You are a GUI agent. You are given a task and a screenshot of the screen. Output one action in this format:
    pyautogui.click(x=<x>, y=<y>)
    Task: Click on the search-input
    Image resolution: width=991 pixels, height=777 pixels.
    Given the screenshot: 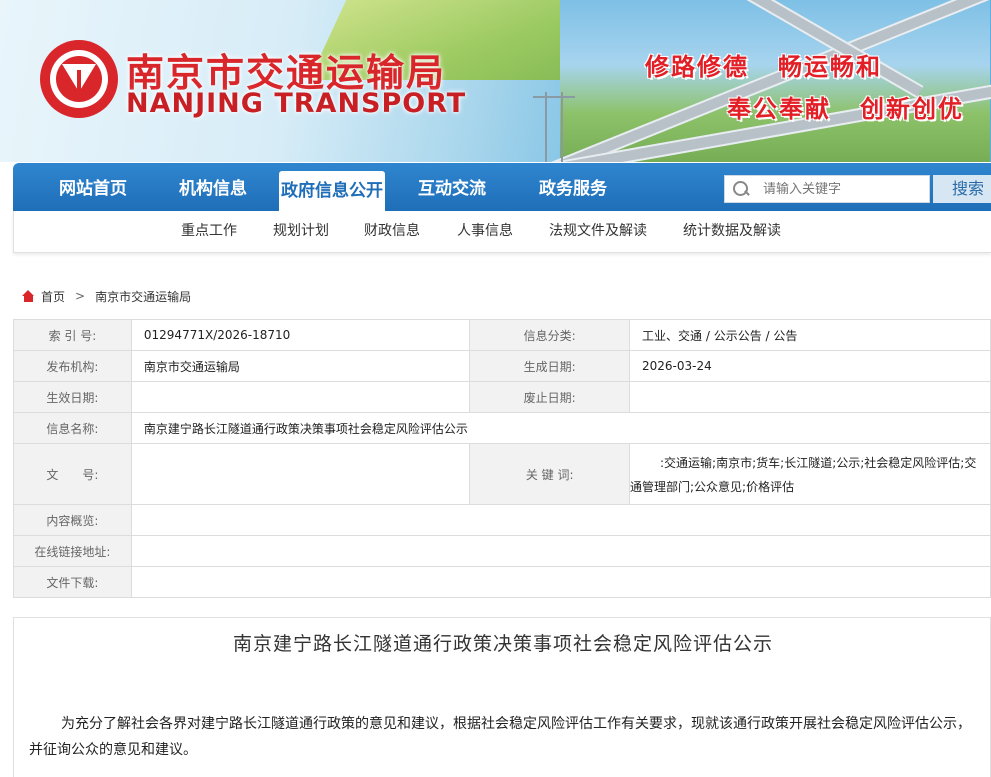 What is the action you would take?
    pyautogui.click(x=840, y=189)
    